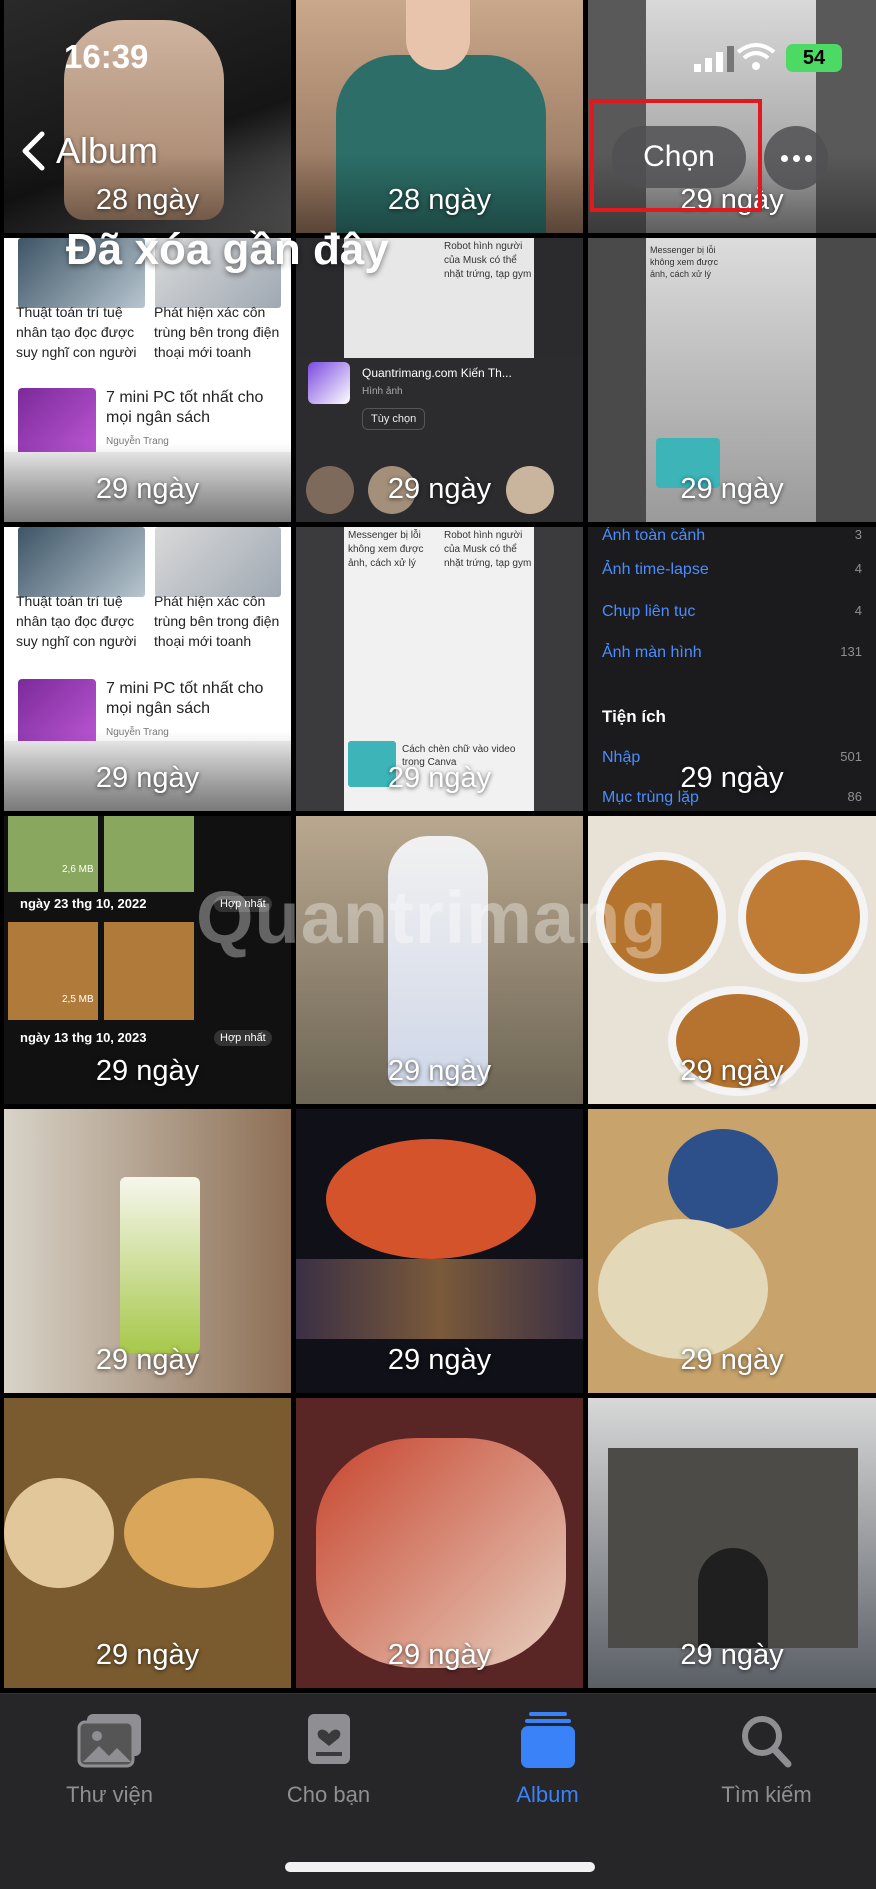 This screenshot has width=876, height=1889. I want to click on page-title: Đã xóa gần đây, so click(227, 249).